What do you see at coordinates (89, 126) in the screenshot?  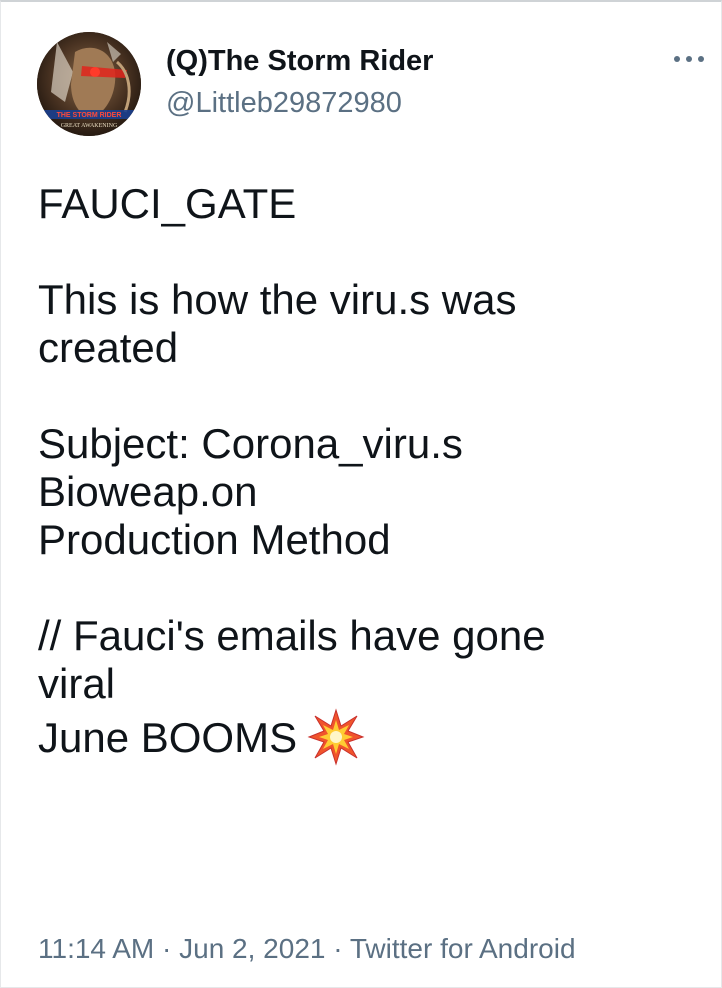 I see `avatar-subtext: GREAT AWAKENING` at bounding box center [89, 126].